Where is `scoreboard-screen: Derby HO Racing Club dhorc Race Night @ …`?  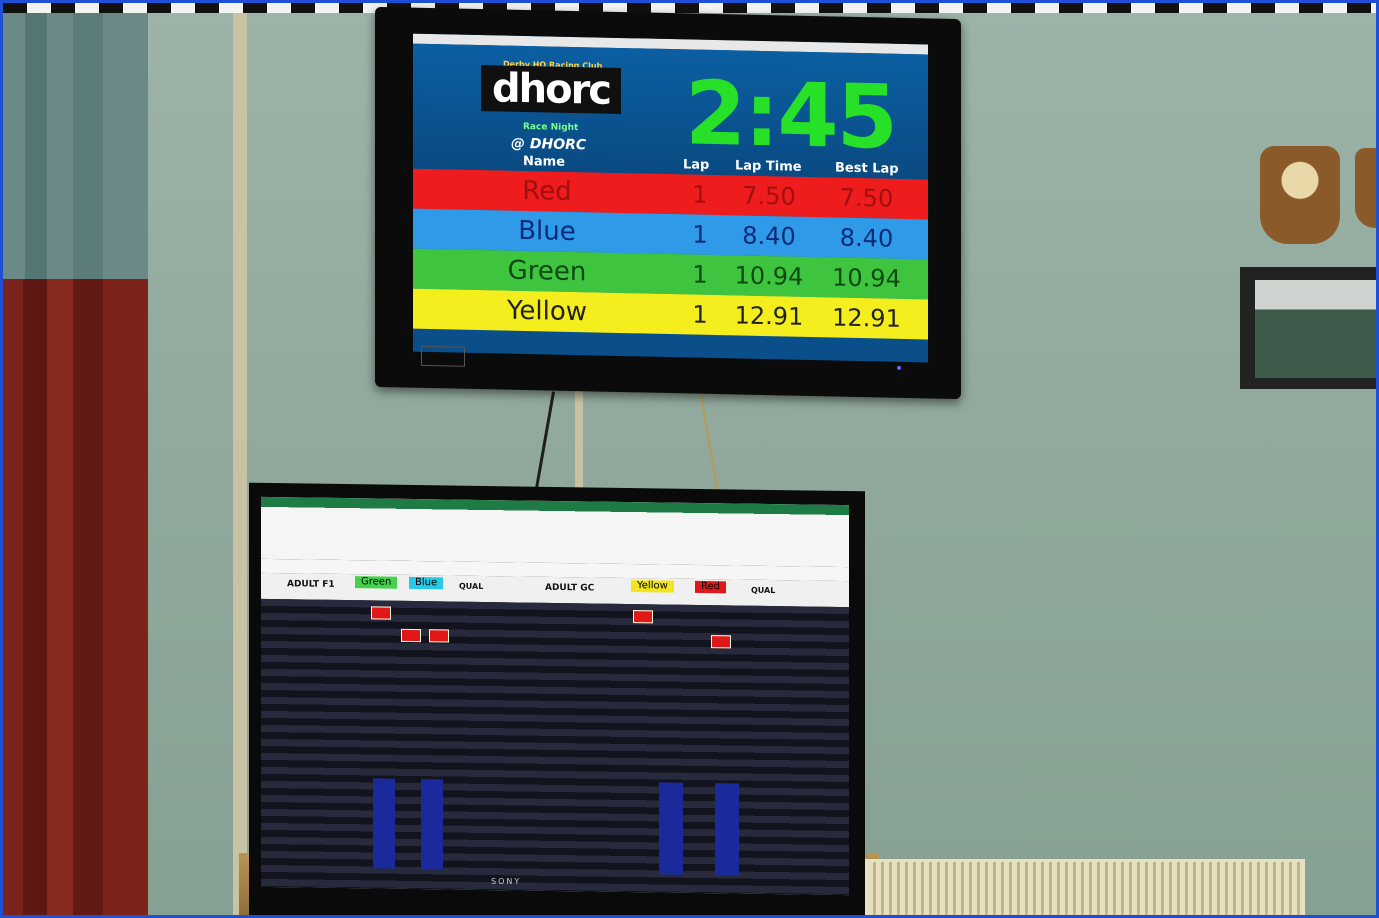
scoreboard-screen: Derby HO Racing Club dhorc Race Night @ … is located at coordinates (670, 198).